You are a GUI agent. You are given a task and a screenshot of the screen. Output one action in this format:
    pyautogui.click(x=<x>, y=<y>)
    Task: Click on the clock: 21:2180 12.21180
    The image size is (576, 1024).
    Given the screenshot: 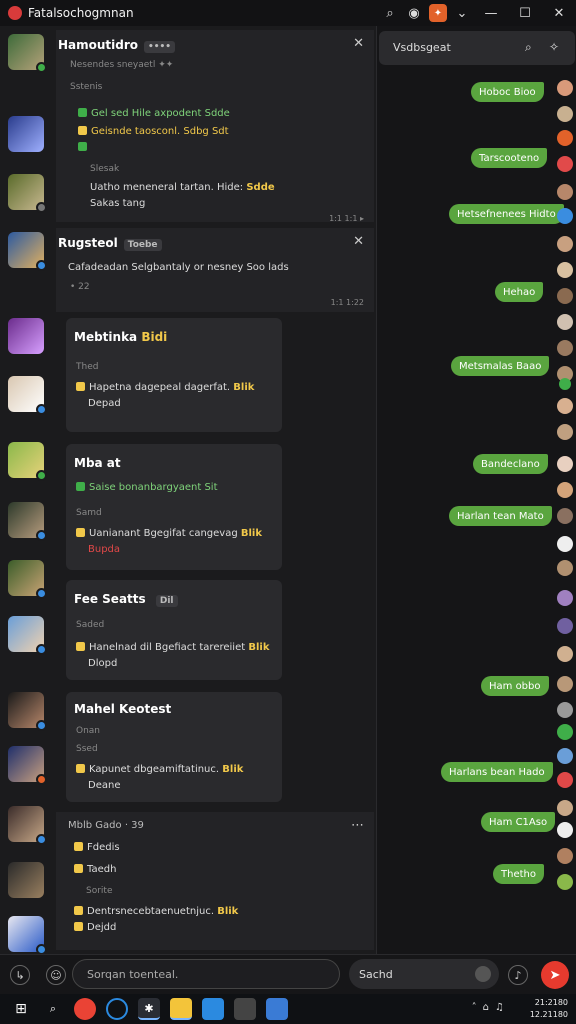 What is the action you would take?
    pyautogui.click(x=549, y=1009)
    